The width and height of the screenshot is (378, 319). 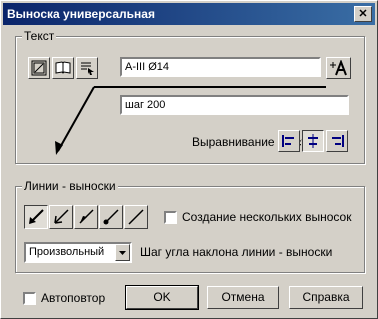 I want to click on close-button: ✕, so click(x=363, y=14).